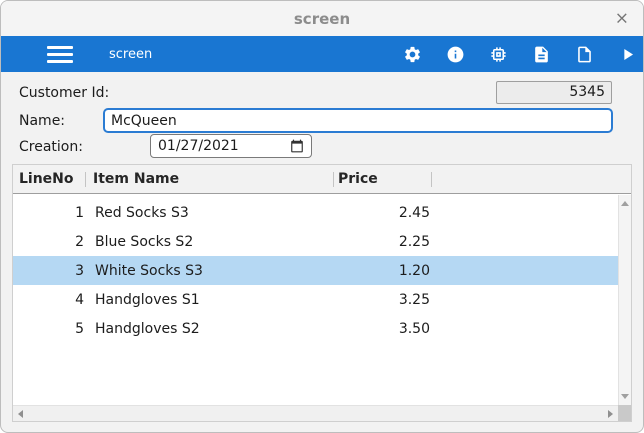 This screenshot has width=644, height=433. Describe the element at coordinates (60, 54) in the screenshot. I see `menu-icon` at that location.